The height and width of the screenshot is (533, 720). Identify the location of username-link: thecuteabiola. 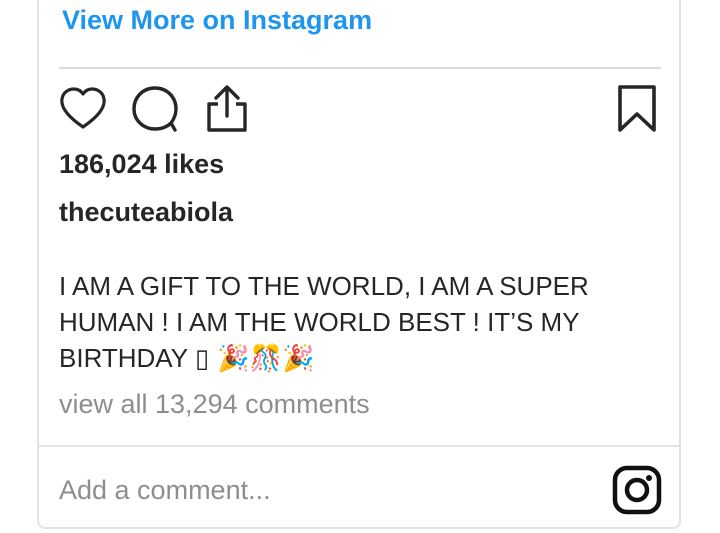
(146, 212).